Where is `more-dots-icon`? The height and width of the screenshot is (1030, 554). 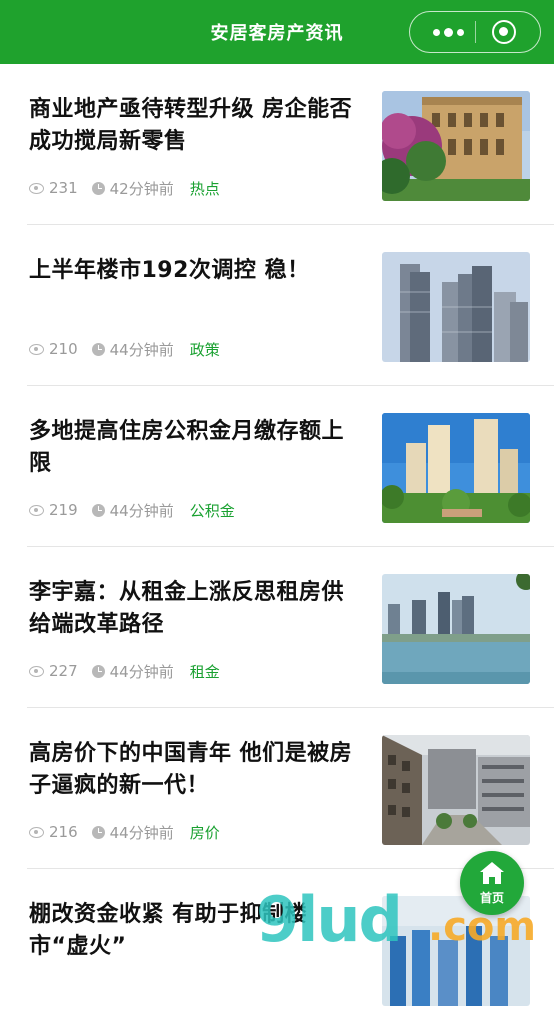
more-dots-icon is located at coordinates (448, 32).